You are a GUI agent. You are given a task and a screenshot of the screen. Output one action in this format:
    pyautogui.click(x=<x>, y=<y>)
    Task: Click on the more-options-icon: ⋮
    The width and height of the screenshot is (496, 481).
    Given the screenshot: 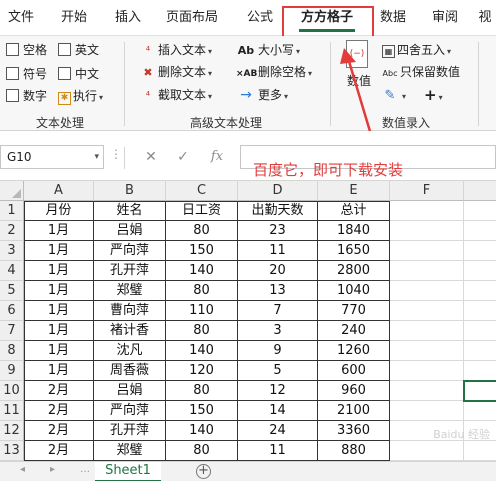 What is the action you would take?
    pyautogui.click(x=116, y=154)
    